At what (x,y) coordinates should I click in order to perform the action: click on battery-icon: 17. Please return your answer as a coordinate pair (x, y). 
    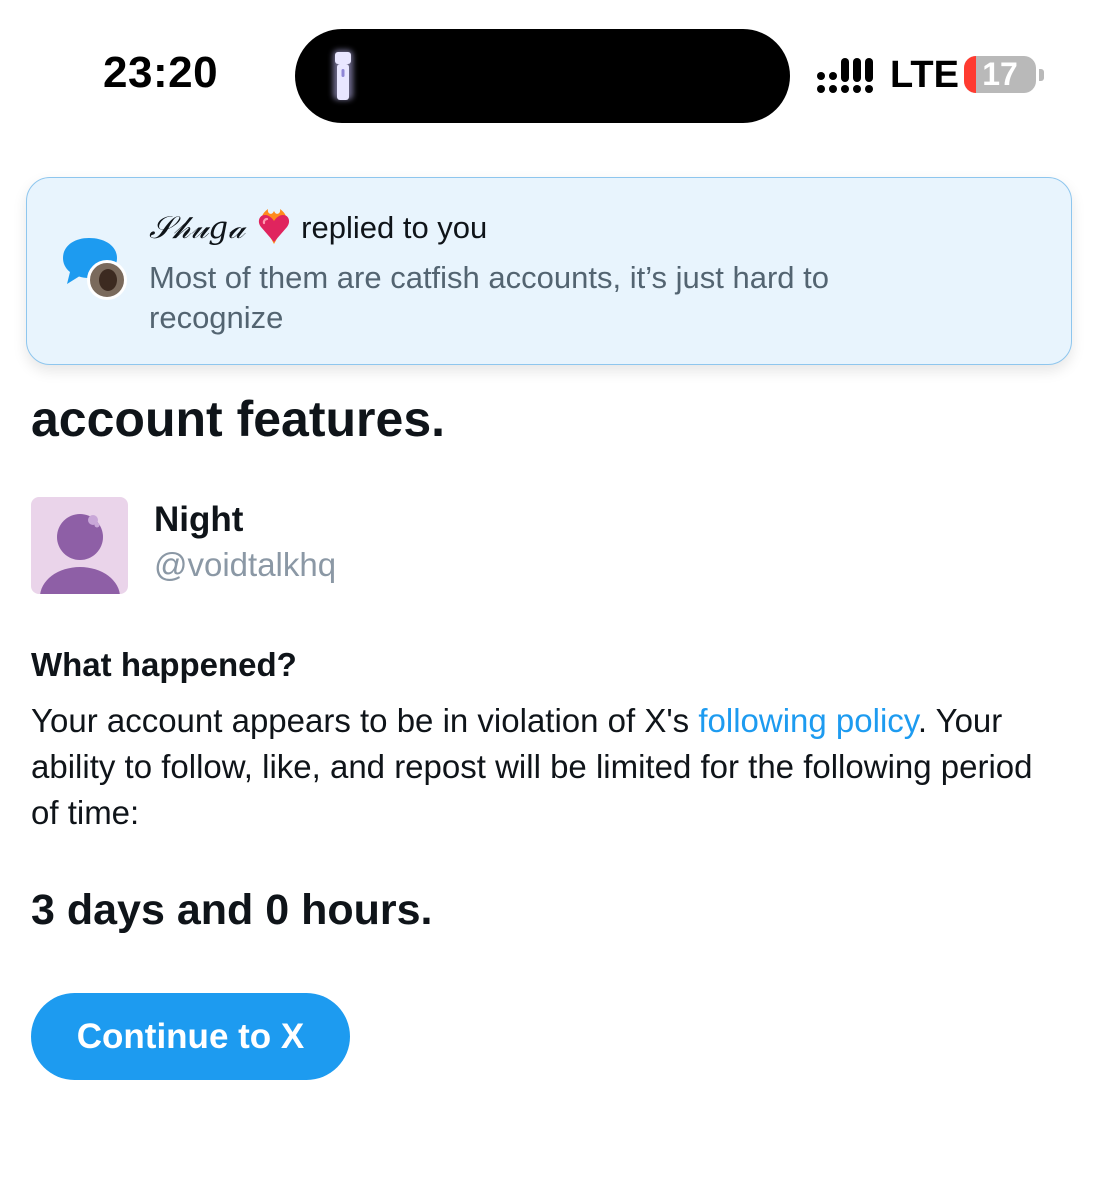
    Looking at the image, I should click on (1000, 74).